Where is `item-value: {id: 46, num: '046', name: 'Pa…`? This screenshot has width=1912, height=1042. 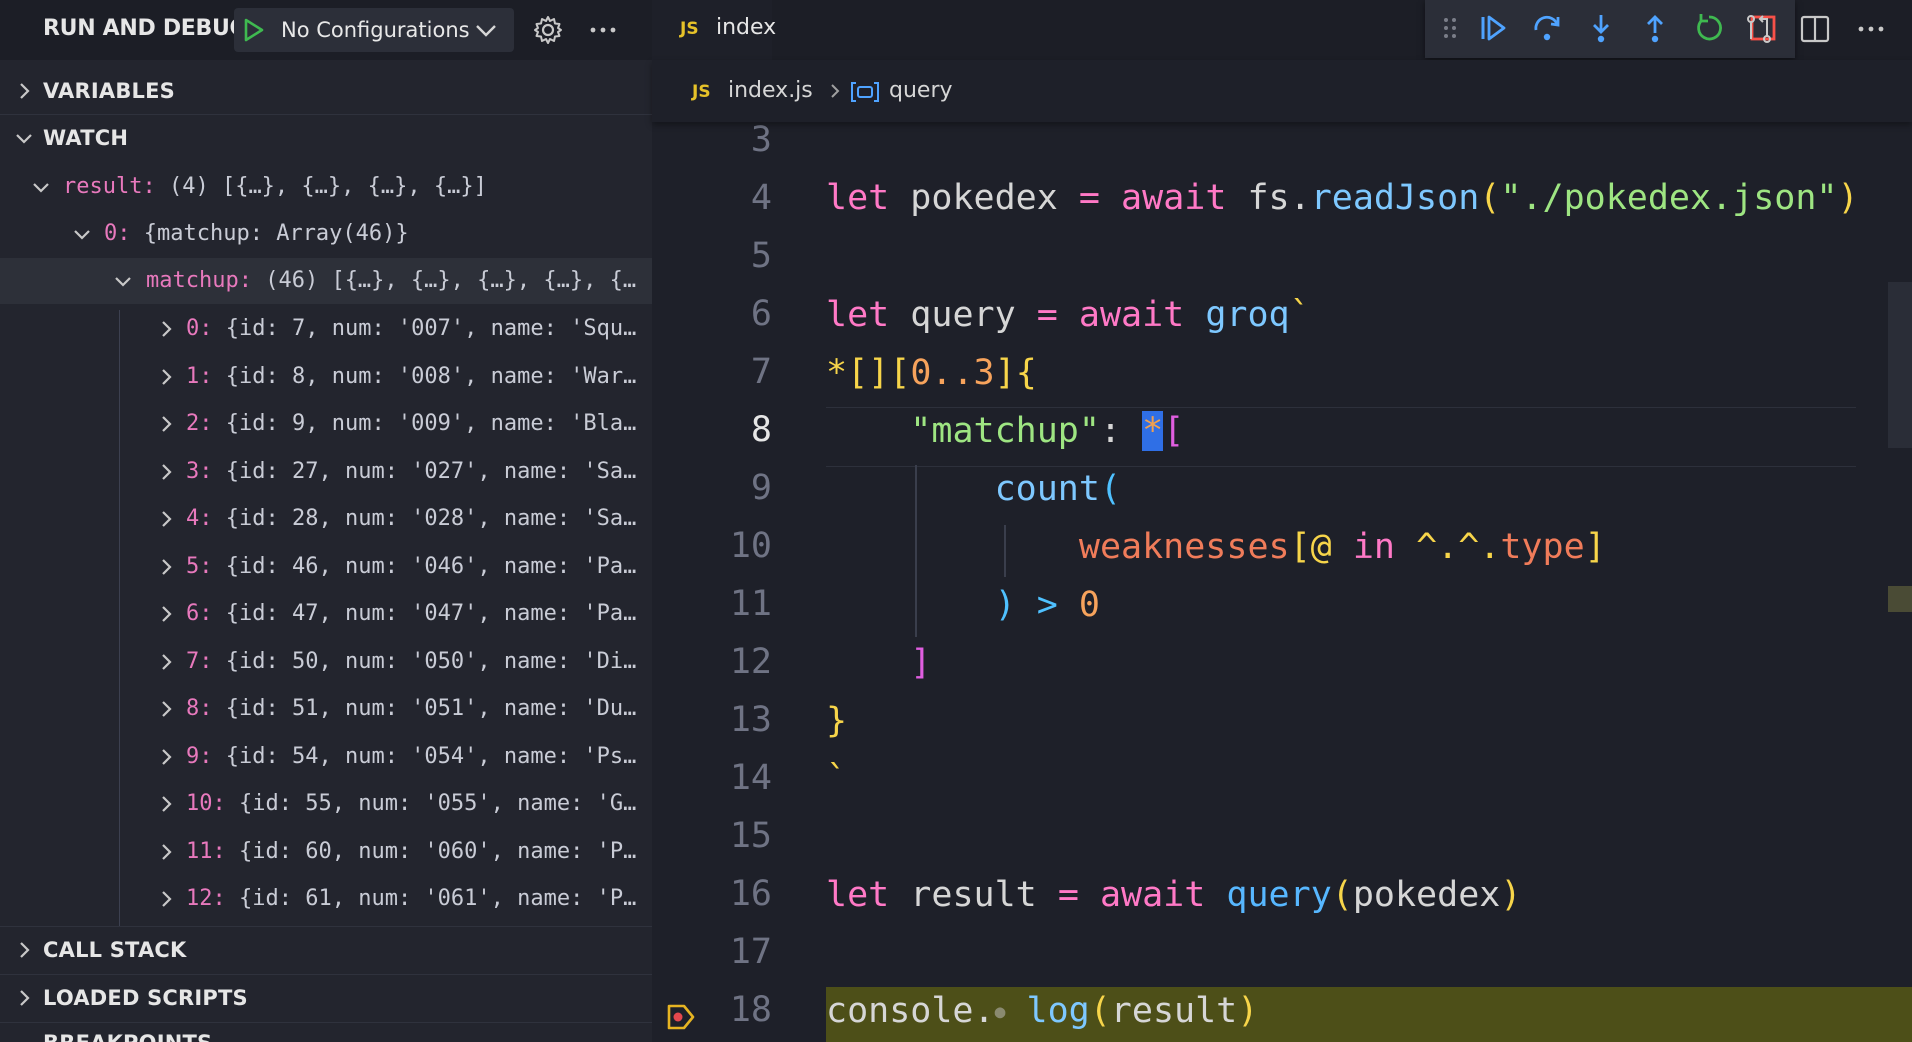
item-value: {id: 46, num: '046', name: 'Pa… is located at coordinates (431, 566).